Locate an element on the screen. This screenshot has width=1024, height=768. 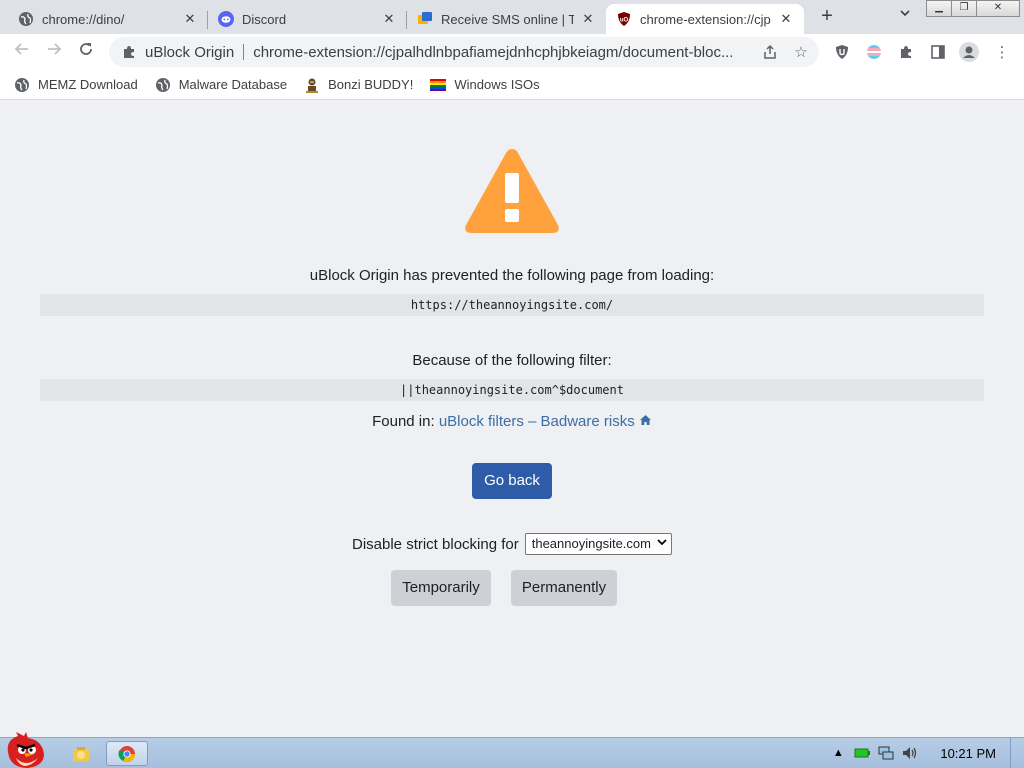
file-explorer-icon is located at coordinates (81, 753).